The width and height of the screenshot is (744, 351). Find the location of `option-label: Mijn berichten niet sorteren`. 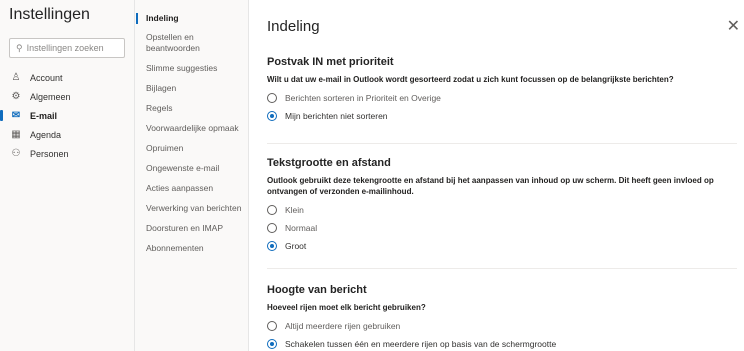

option-label: Mijn berichten niet sorteren is located at coordinates (336, 116).